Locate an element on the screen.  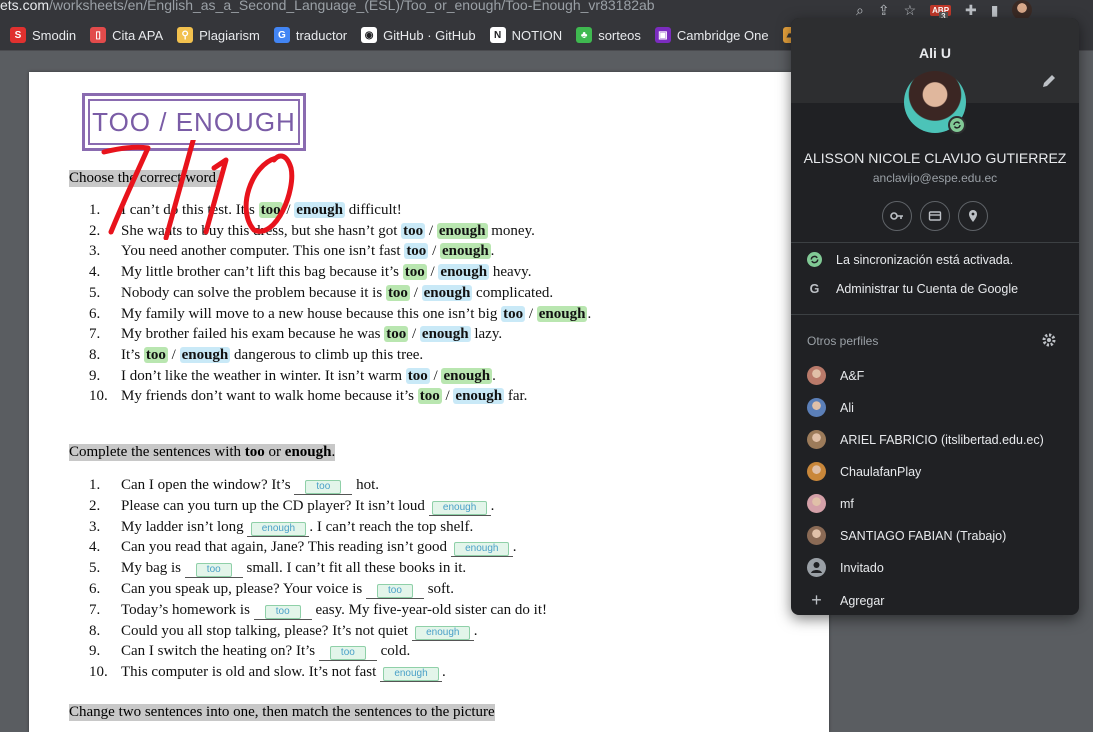
row-text-after: far. is located at coordinates (516, 396).